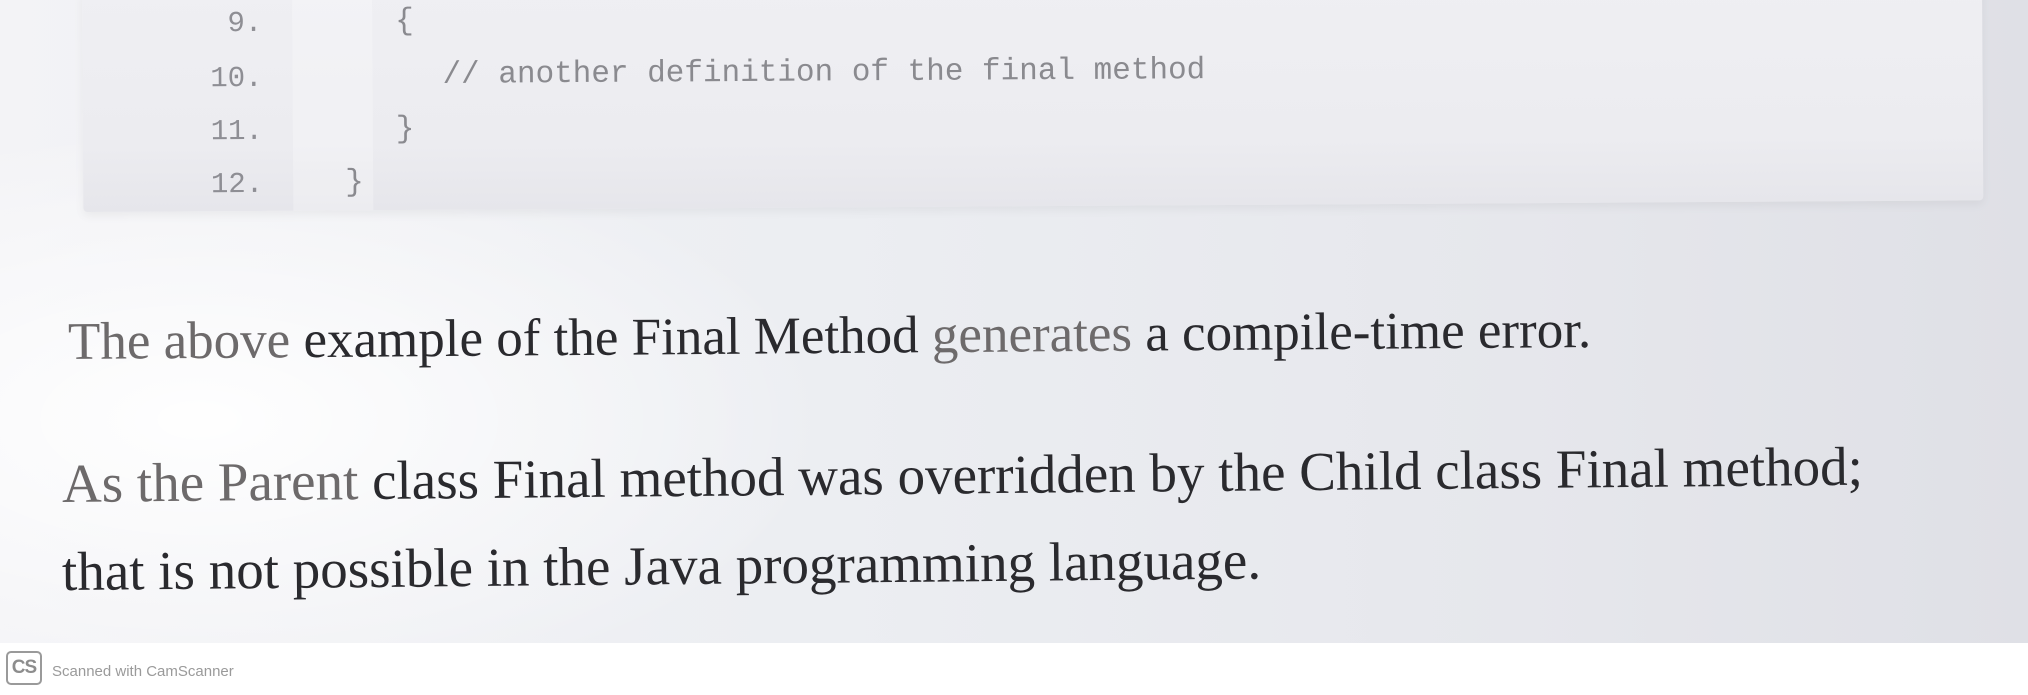 The height and width of the screenshot is (695, 2028). What do you see at coordinates (143, 671) in the screenshot?
I see `scanner-watermark-text: Scanned with CamScanner` at bounding box center [143, 671].